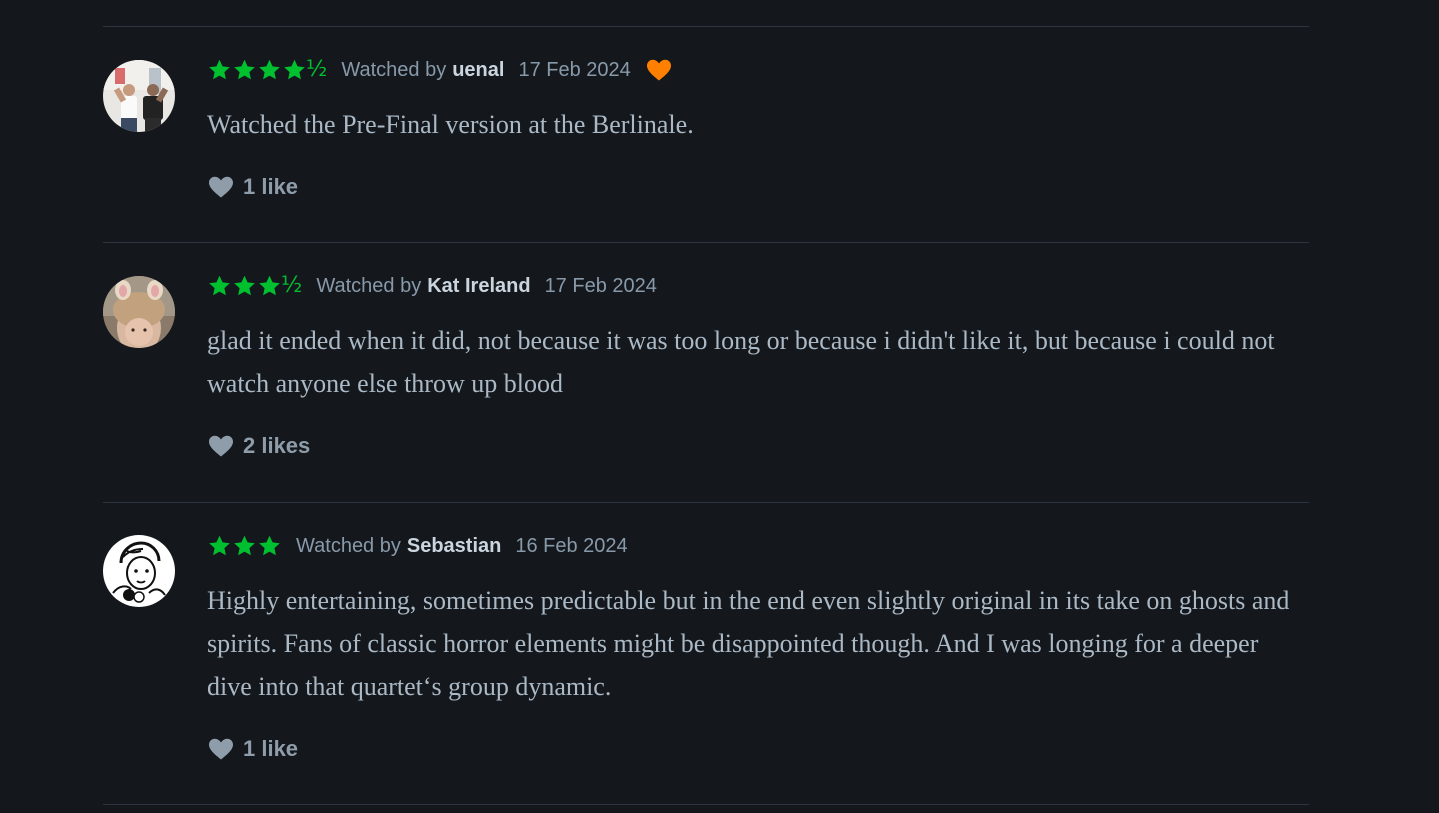 The height and width of the screenshot is (813, 1439). Describe the element at coordinates (454, 546) in the screenshot. I see `username-link: Sebastian` at that location.